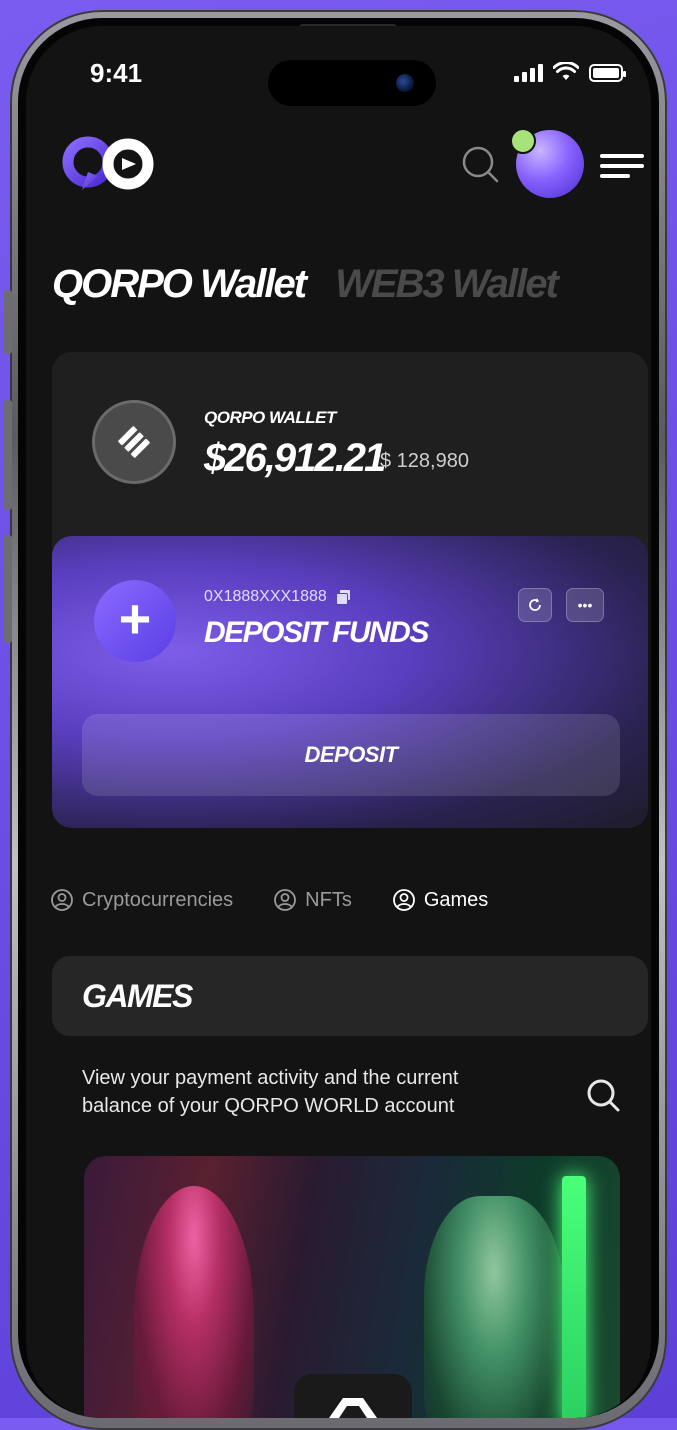 The width and height of the screenshot is (677, 1430). What do you see at coordinates (622, 168) in the screenshot?
I see `menu-icon` at bounding box center [622, 168].